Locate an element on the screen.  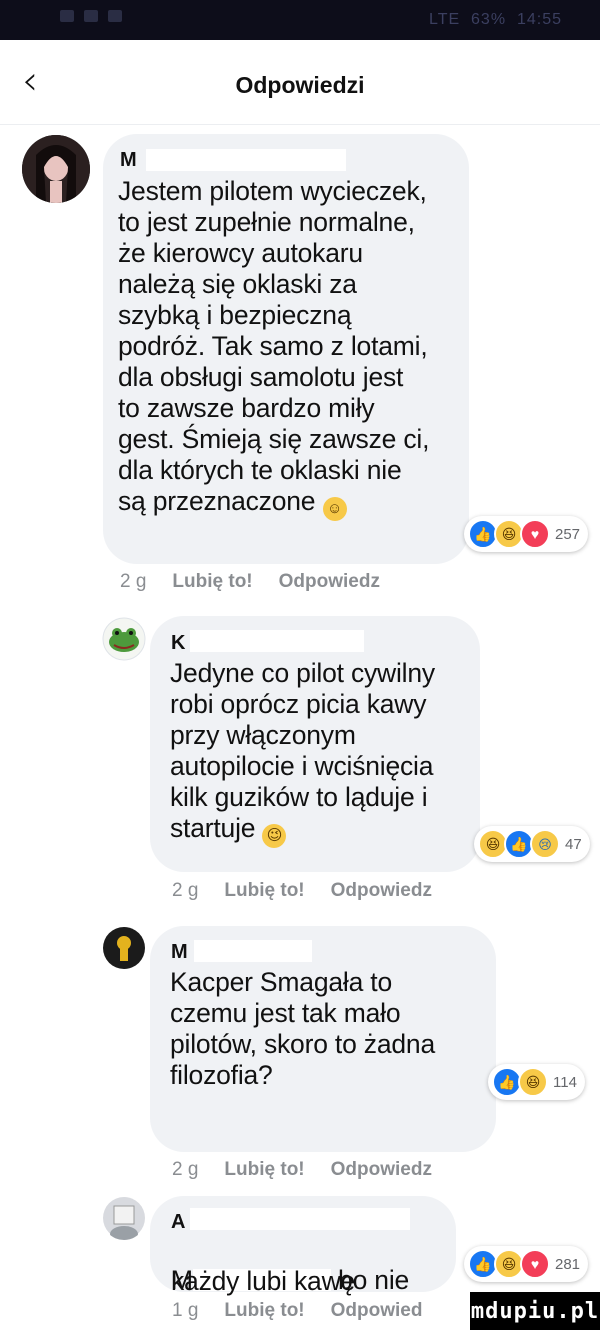
smile-emoji: ☺ is located at coordinates (334, 509).